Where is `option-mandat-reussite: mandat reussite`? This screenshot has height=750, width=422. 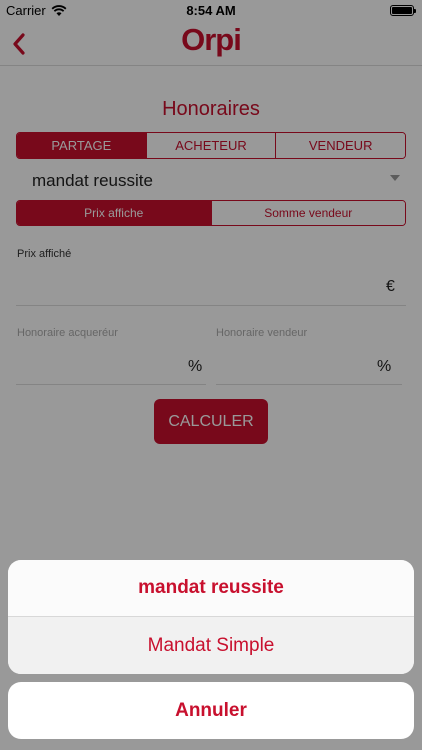 option-mandat-reussite: mandat reussite is located at coordinates (211, 588).